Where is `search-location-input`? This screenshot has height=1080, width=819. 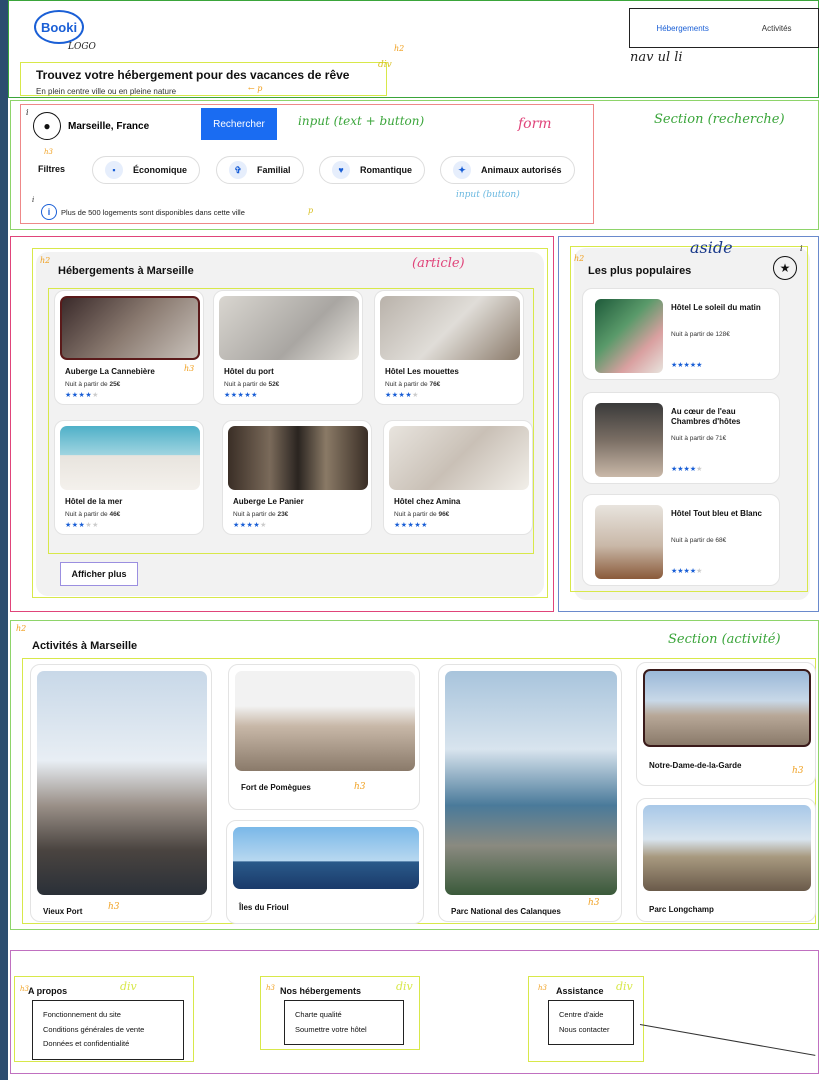 search-location-input is located at coordinates (134, 126).